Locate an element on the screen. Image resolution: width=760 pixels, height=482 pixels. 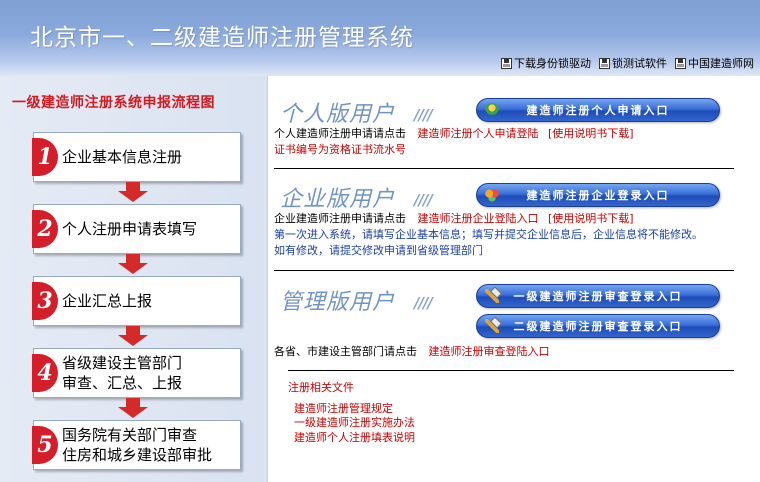
header-links: 下载身份锁驱动 锁测试软件 中国建造师网 is located at coordinates (627, 63).